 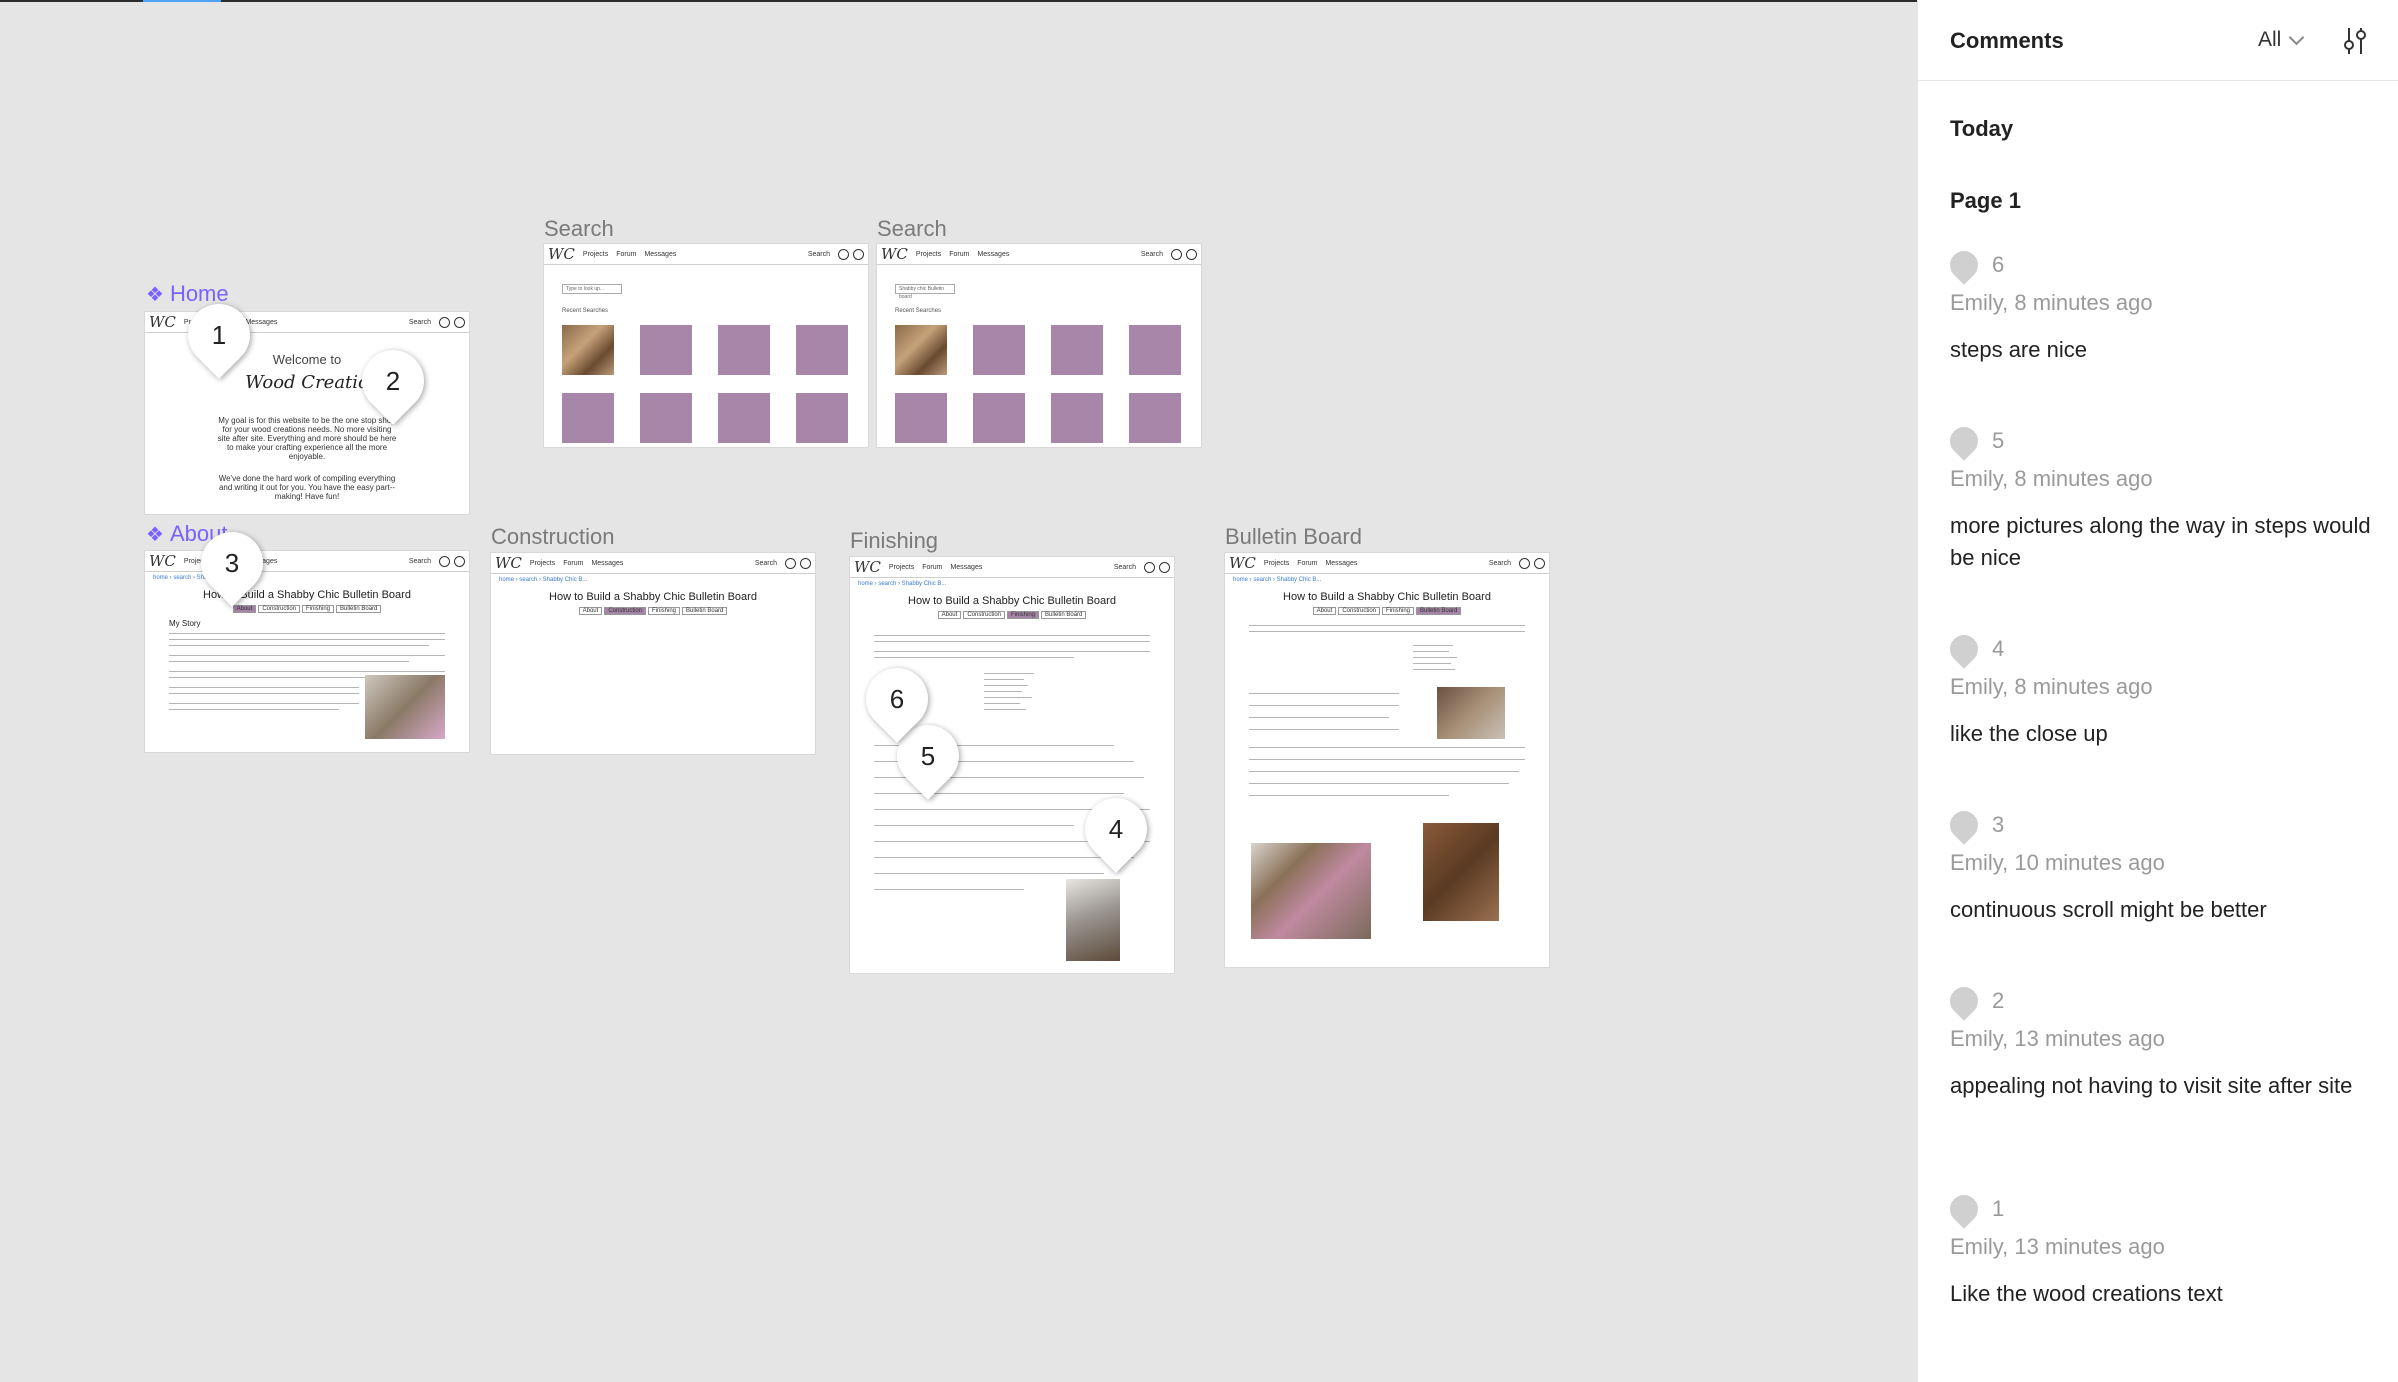 I want to click on comment-number: 4, so click(x=1998, y=648).